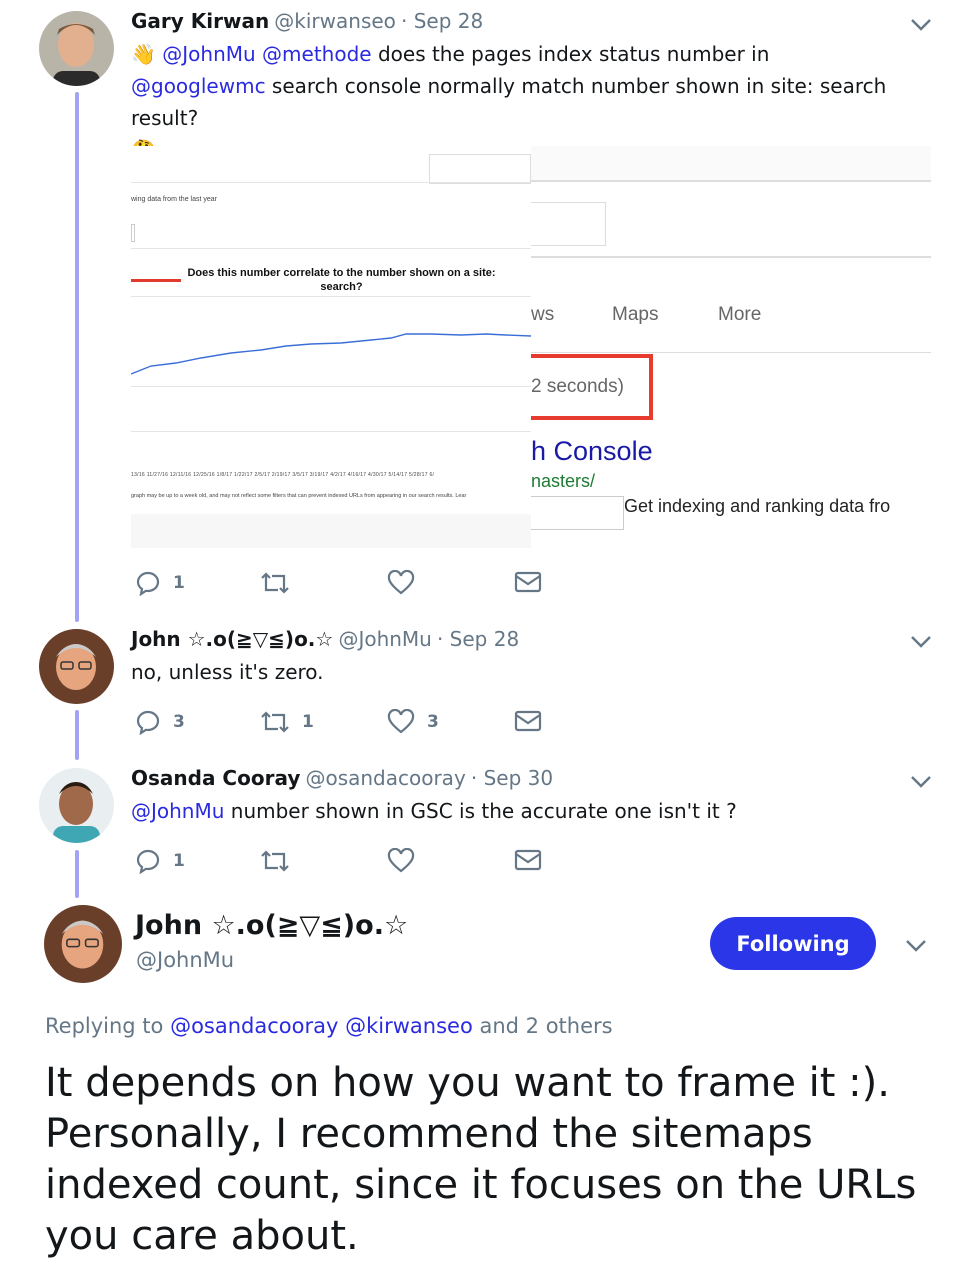 This screenshot has height=1280, width=974. Describe the element at coordinates (757, 506) in the screenshot. I see `result-snippet: Get indexing and ranking data fro` at that location.